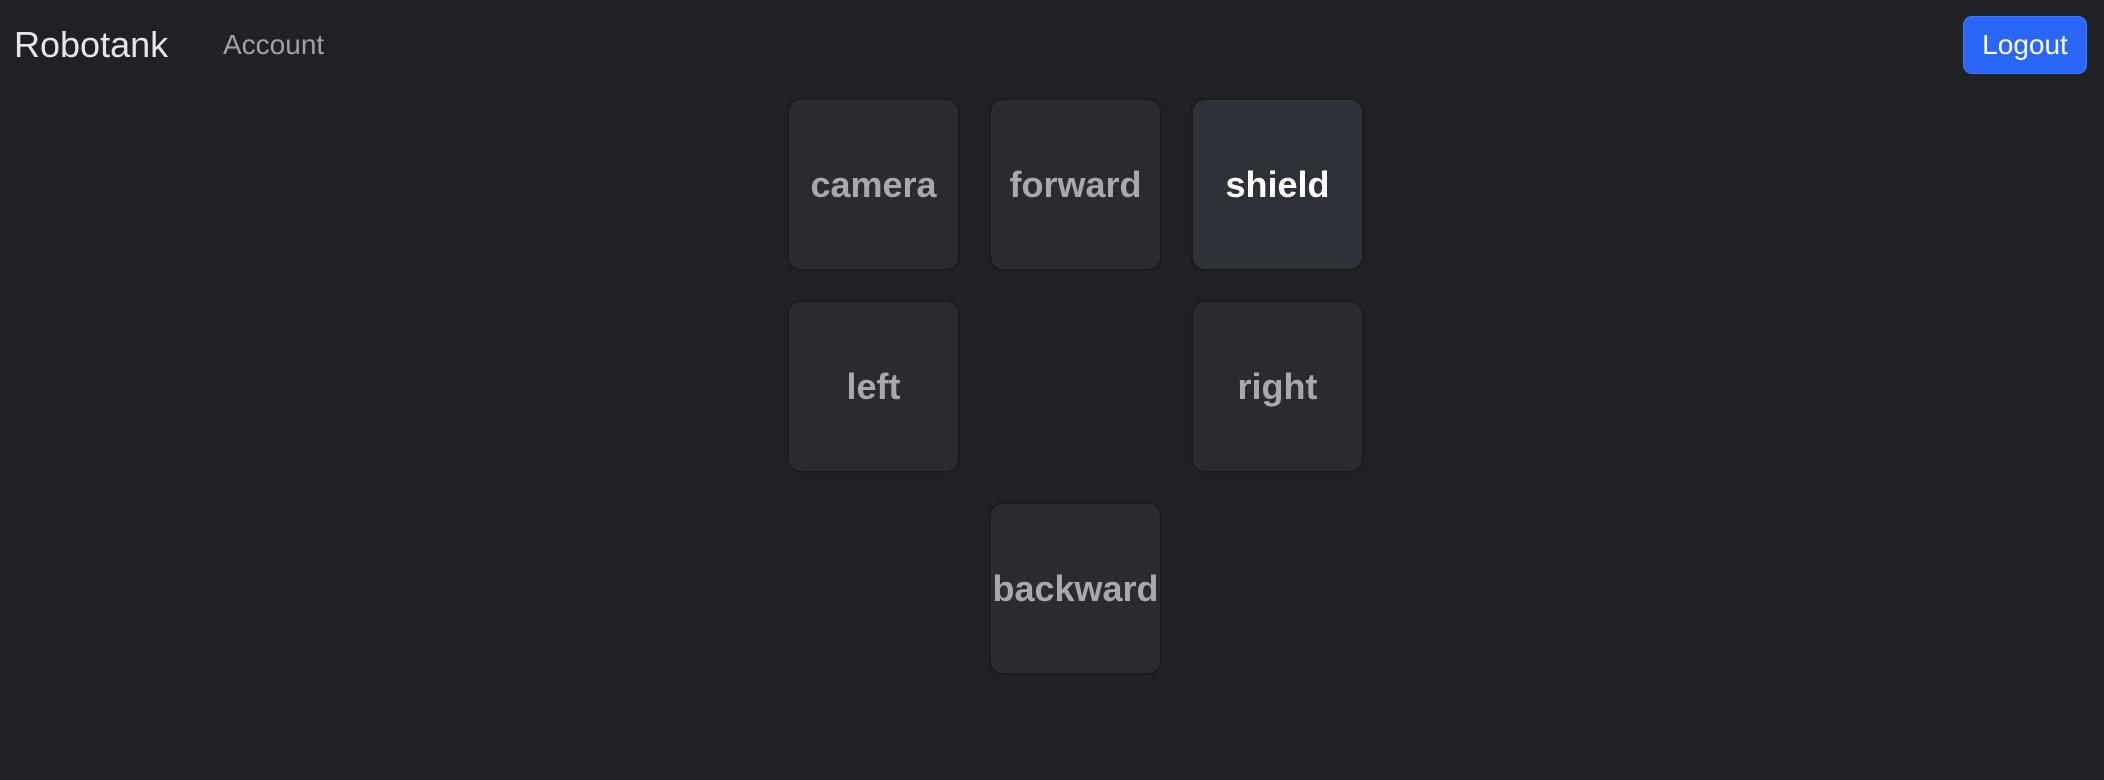  Describe the element at coordinates (1277, 386) in the screenshot. I see `right-button: right` at that location.